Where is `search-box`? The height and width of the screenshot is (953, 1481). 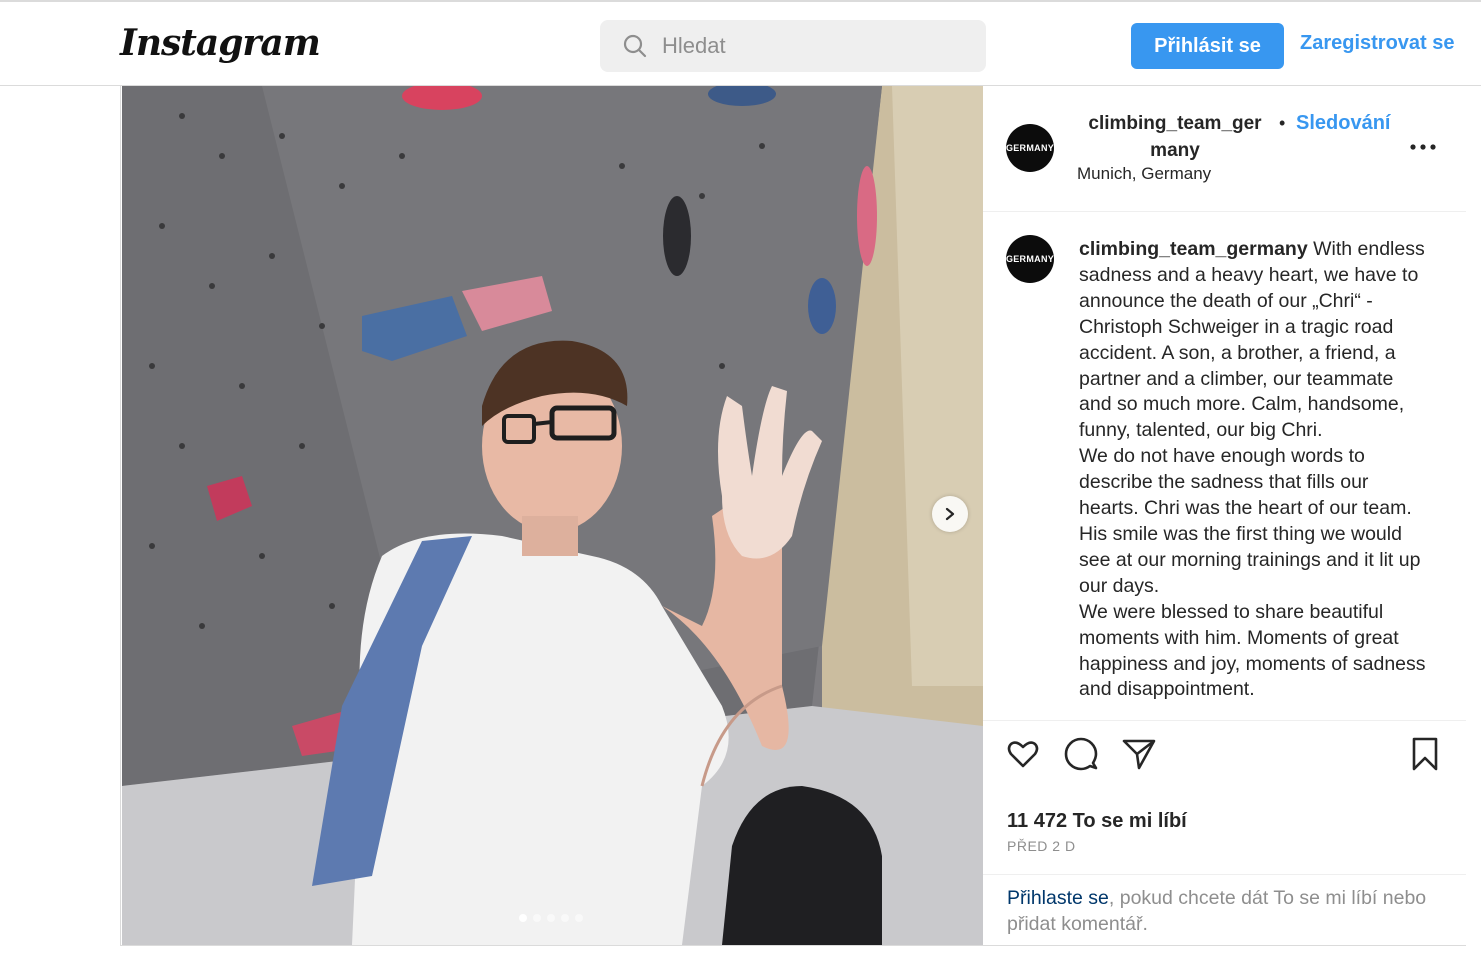
search-box is located at coordinates (793, 46).